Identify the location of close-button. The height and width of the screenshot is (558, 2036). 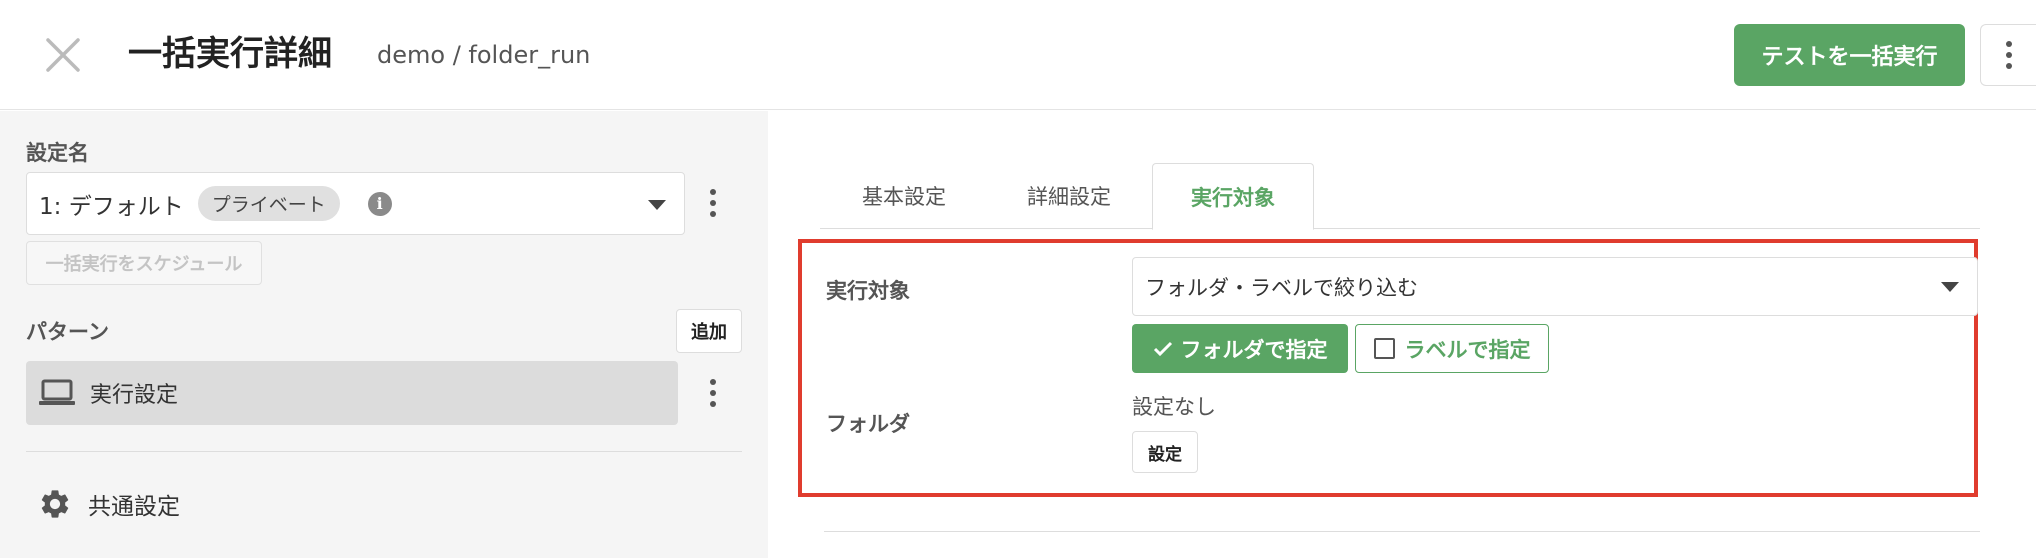
(63, 55).